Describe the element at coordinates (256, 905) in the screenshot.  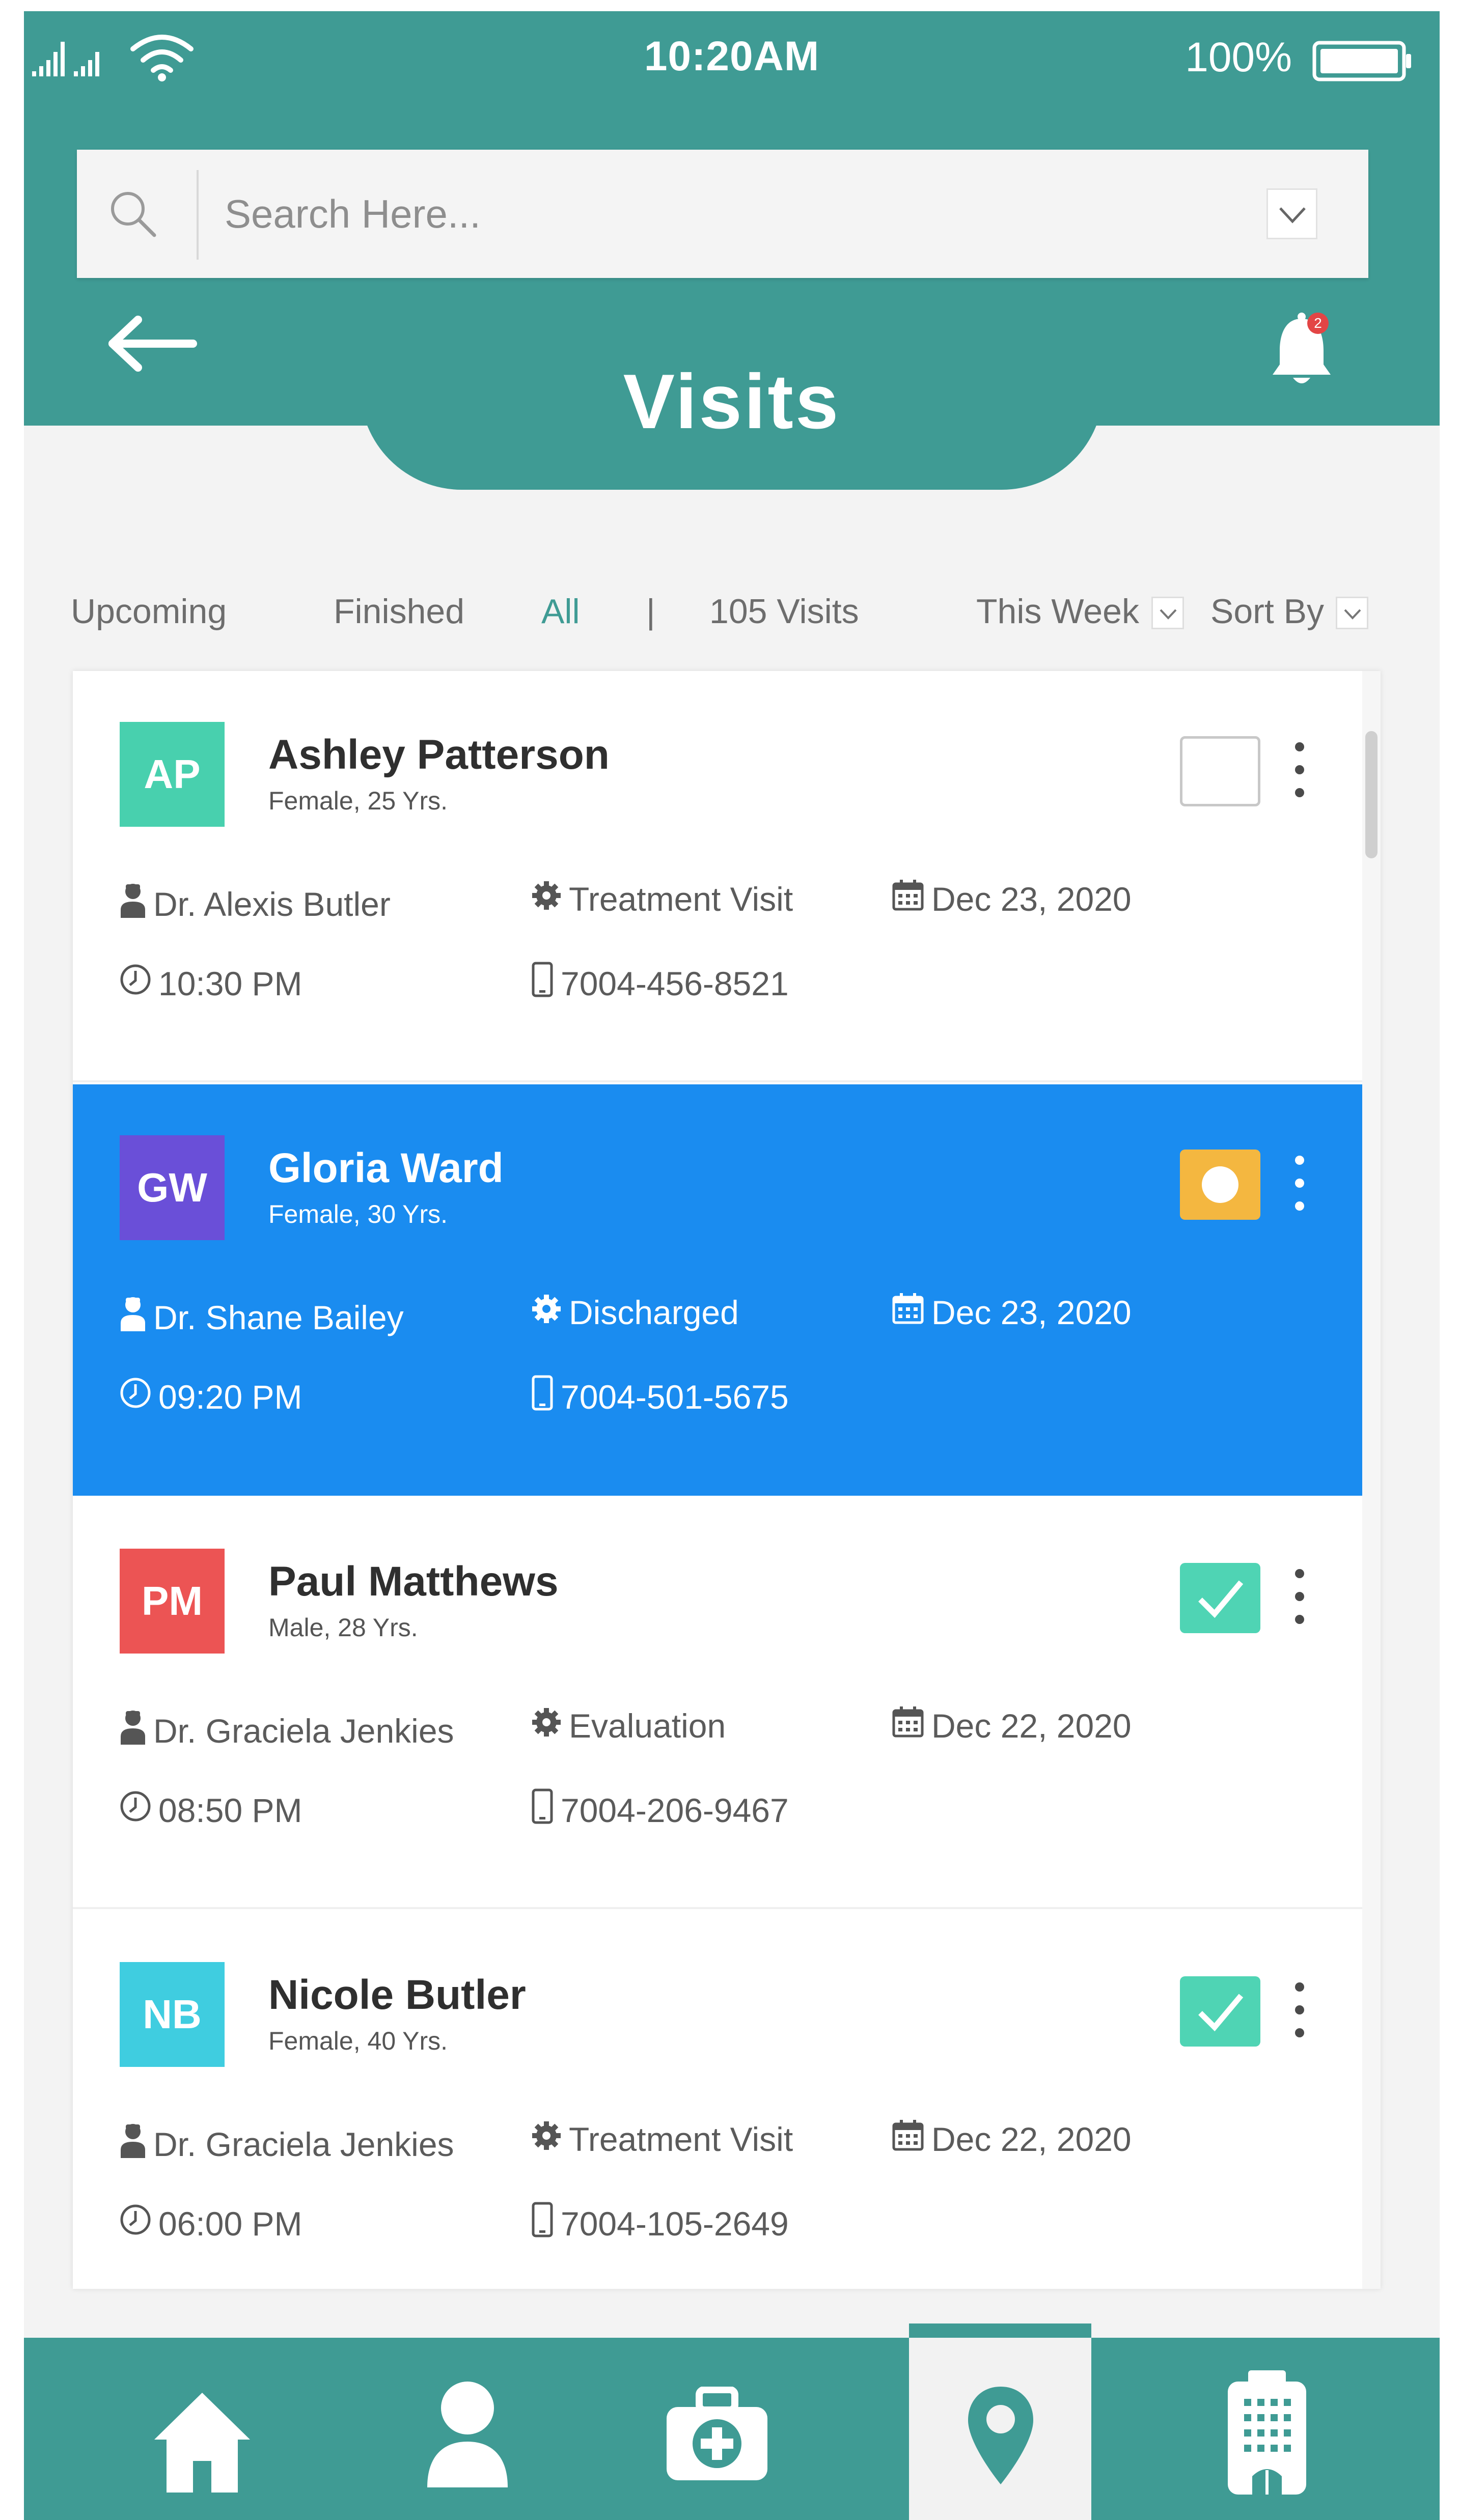
I see `doctor-field: Dr. Alexis Butler` at that location.